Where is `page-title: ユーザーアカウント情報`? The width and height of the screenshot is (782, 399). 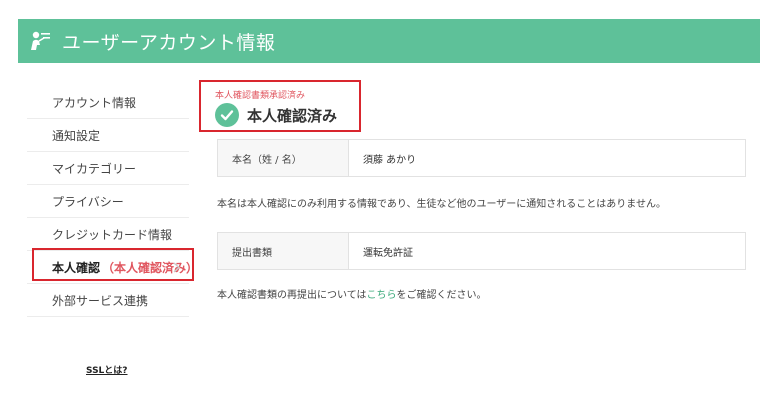 page-title: ユーザーアカウント情報 is located at coordinates (169, 42).